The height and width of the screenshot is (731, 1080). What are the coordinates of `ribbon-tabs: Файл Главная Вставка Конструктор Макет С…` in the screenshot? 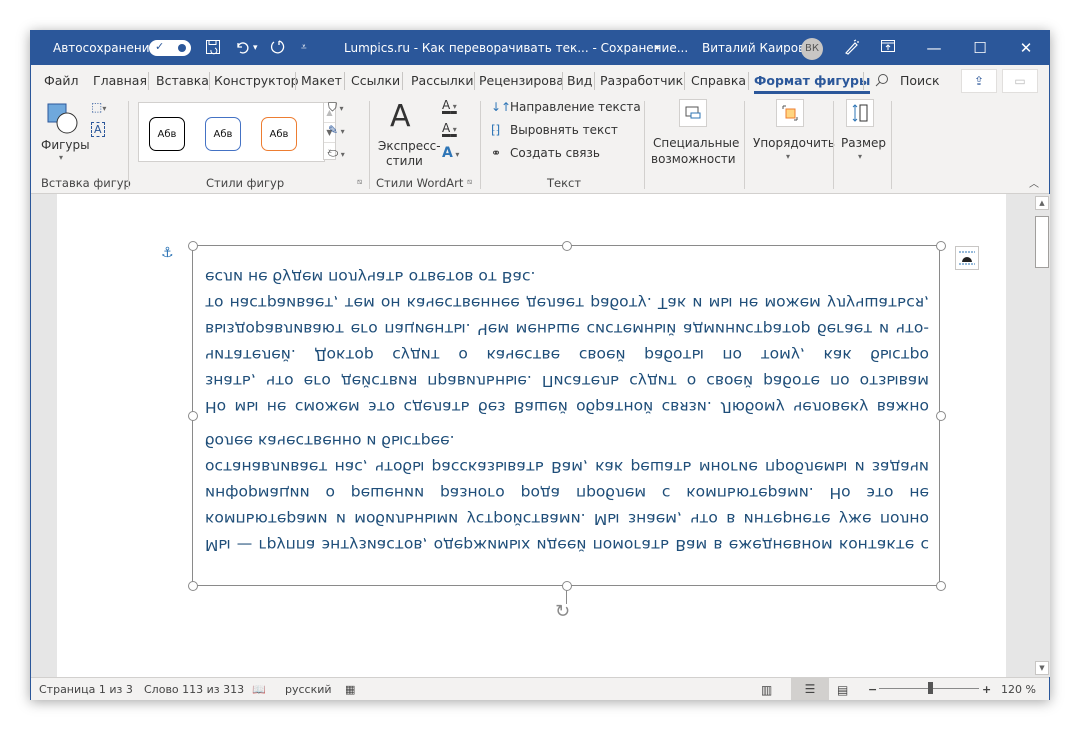 It's located at (540, 80).